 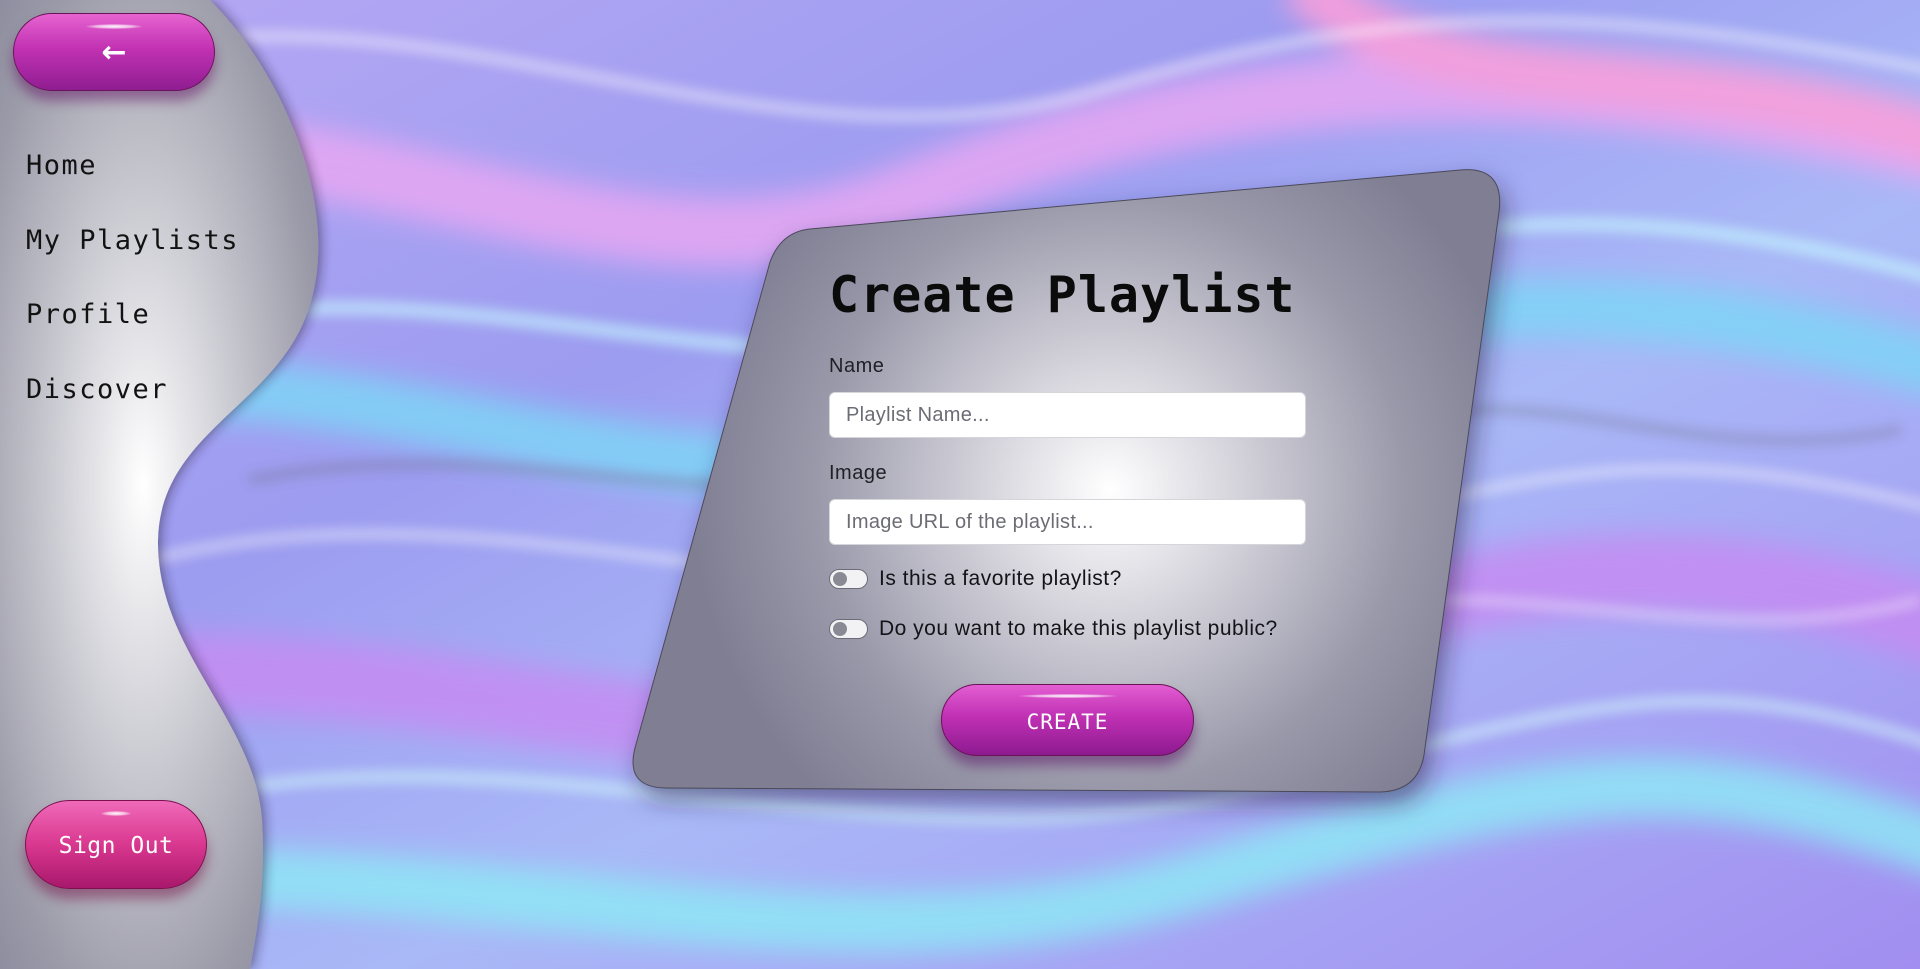 I want to click on page-title: Create Playlist, so click(x=1062, y=295).